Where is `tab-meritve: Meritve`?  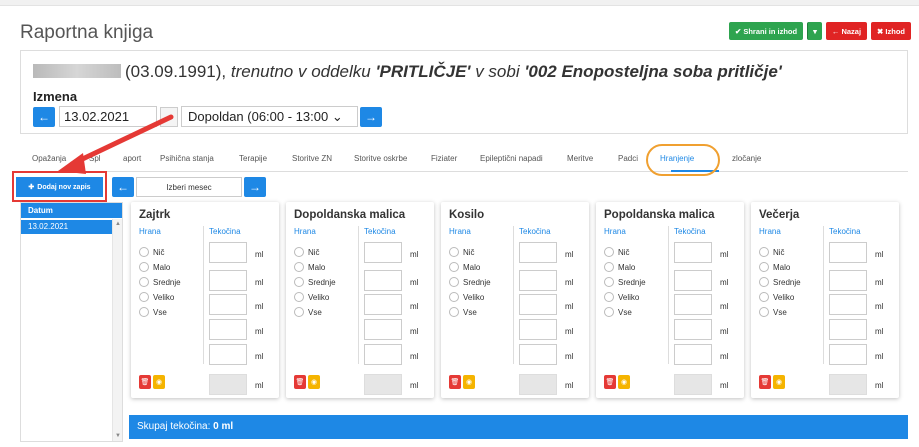 tab-meritve: Meritve is located at coordinates (580, 158).